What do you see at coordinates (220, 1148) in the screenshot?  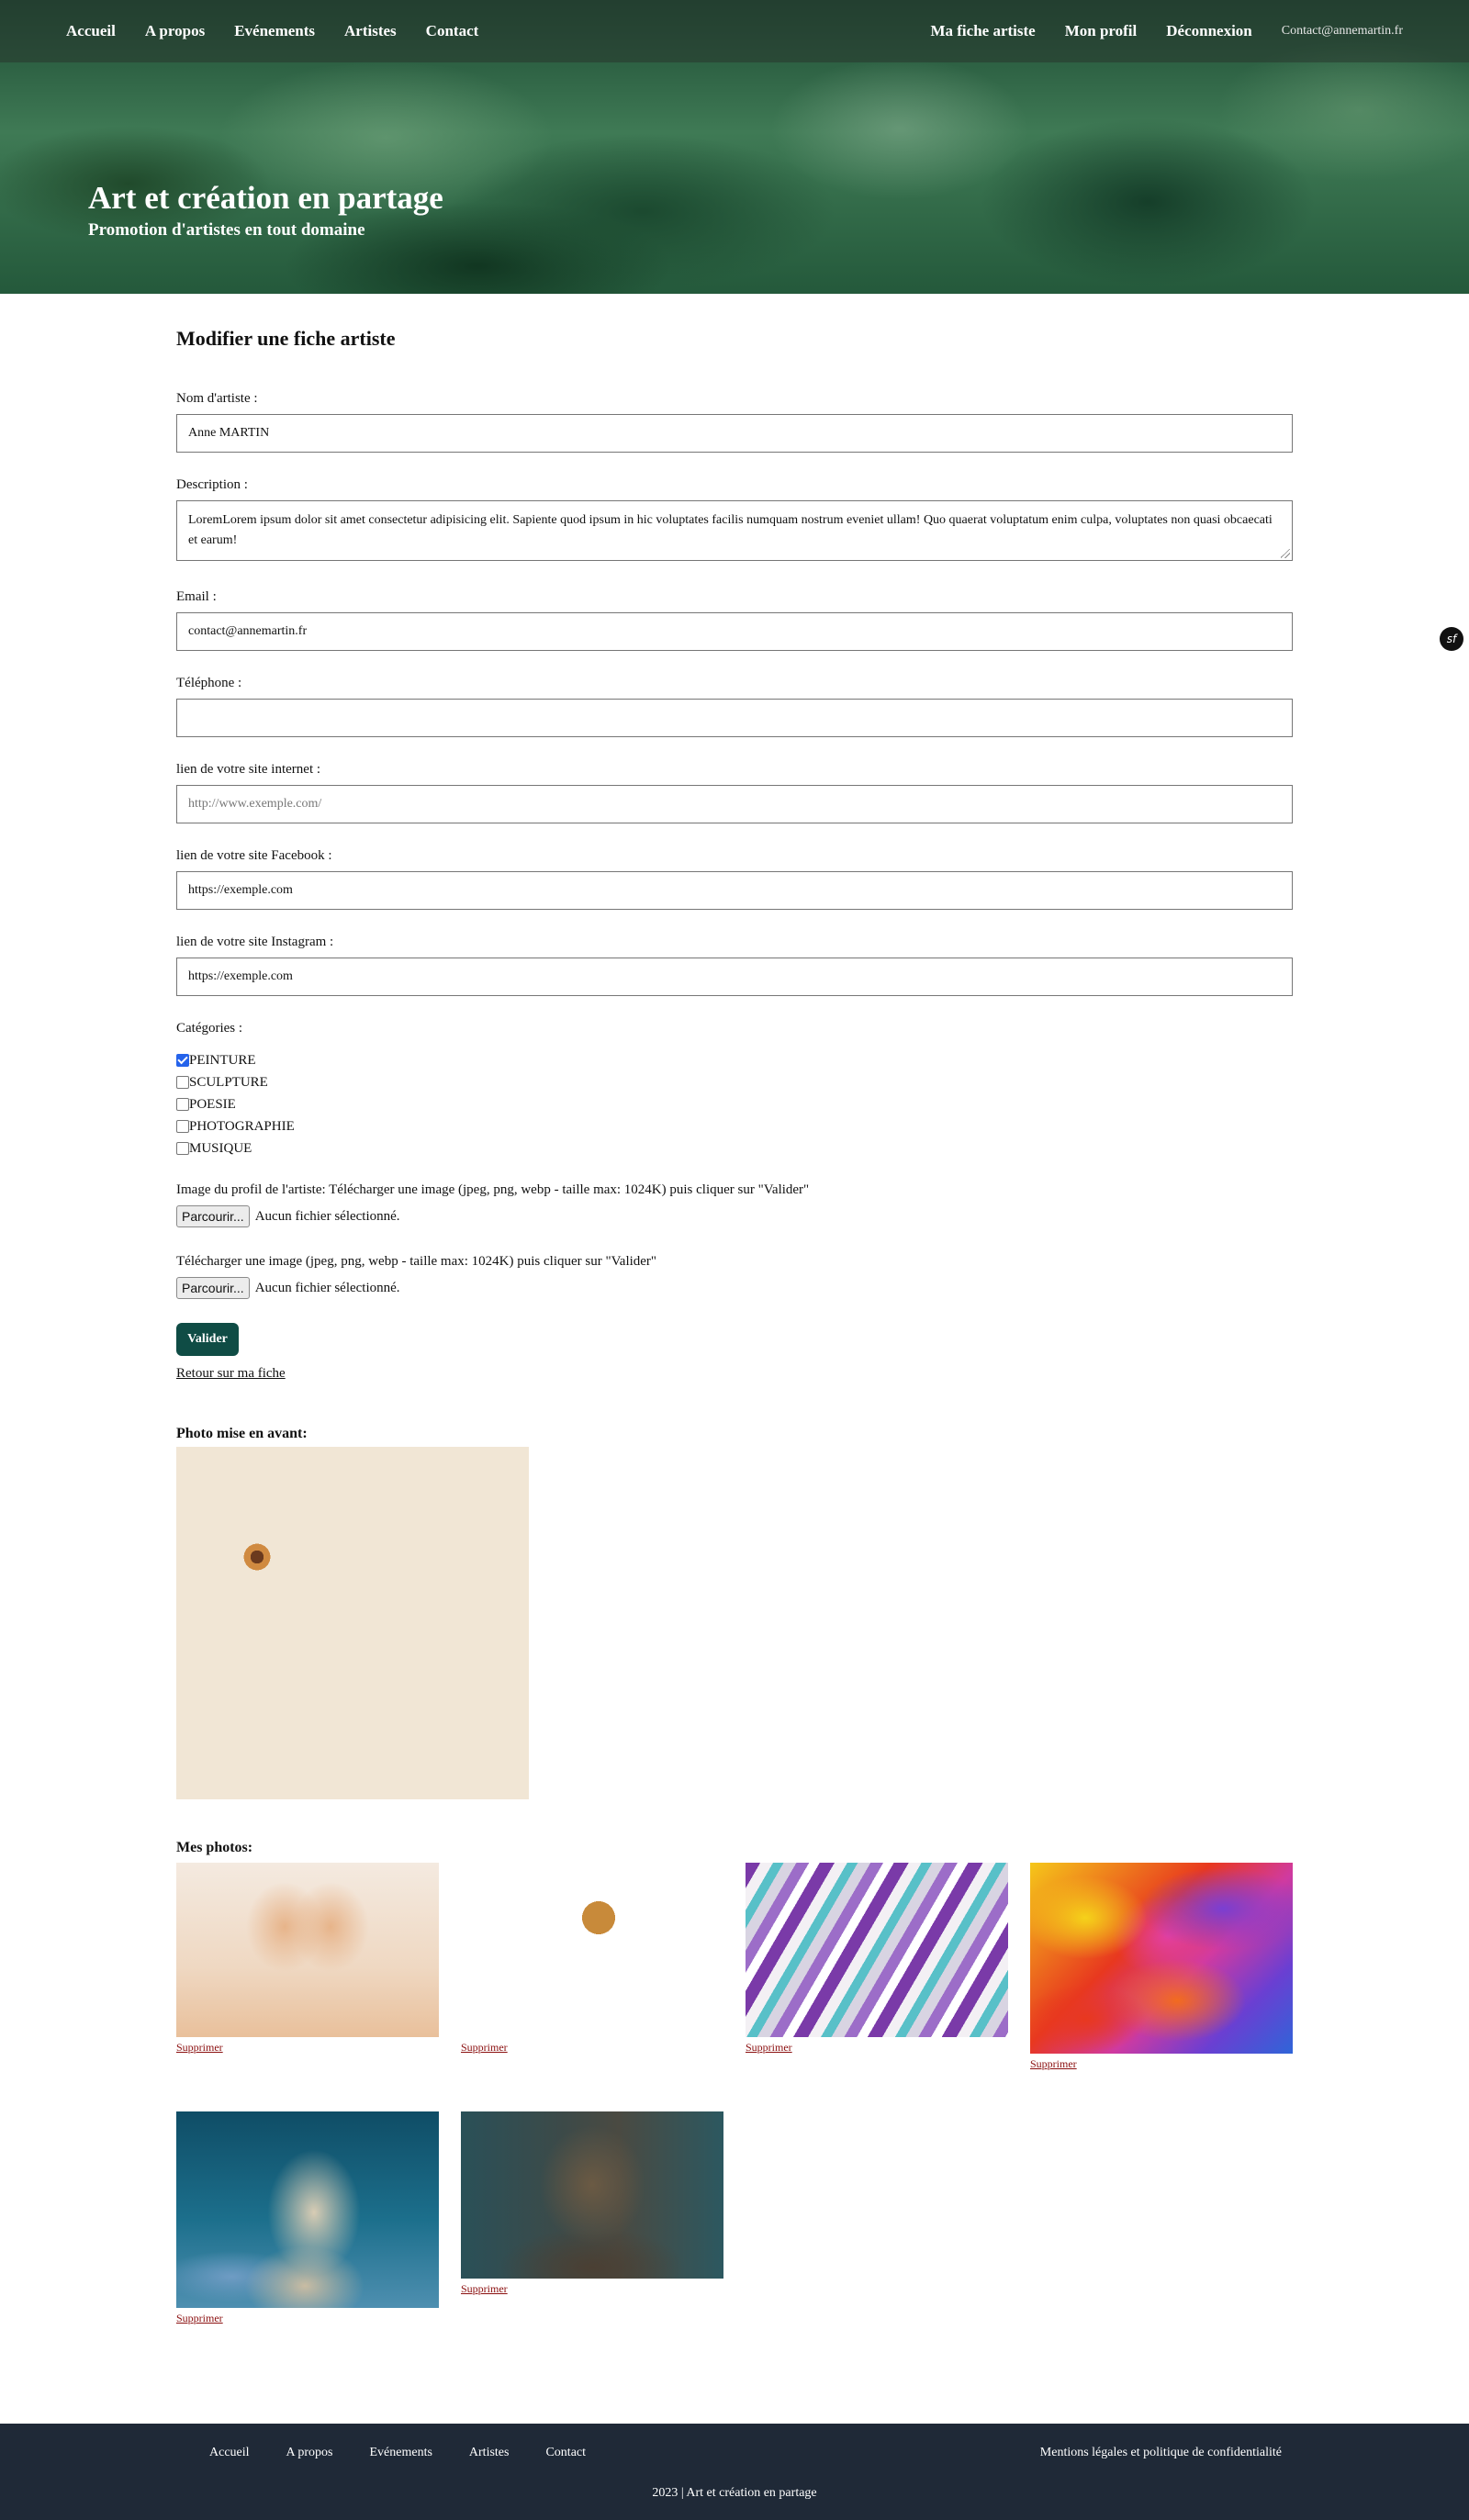 I see `category-label: MUSIQUE` at bounding box center [220, 1148].